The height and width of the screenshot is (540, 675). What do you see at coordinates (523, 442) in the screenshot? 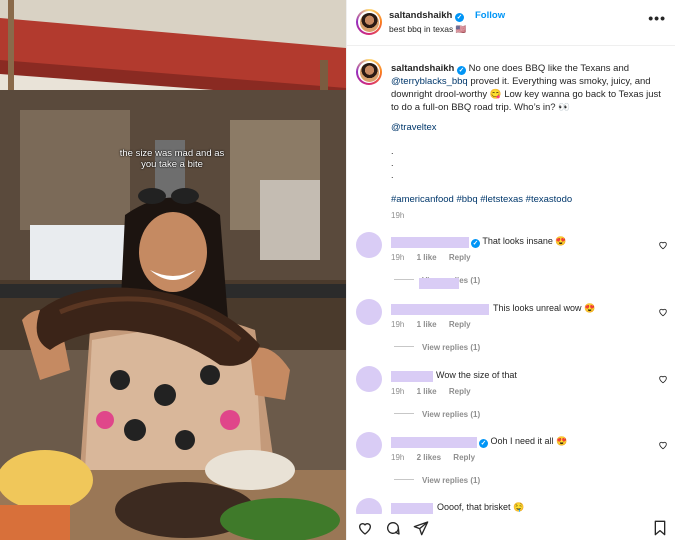
I see `comment-text: ✓ Ooh I need it all 😍` at bounding box center [523, 442].